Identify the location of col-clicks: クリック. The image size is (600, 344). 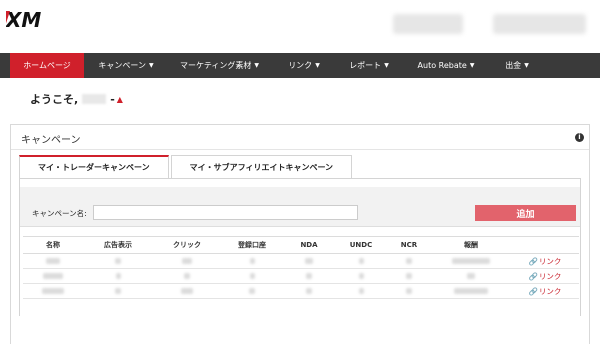
(187, 245).